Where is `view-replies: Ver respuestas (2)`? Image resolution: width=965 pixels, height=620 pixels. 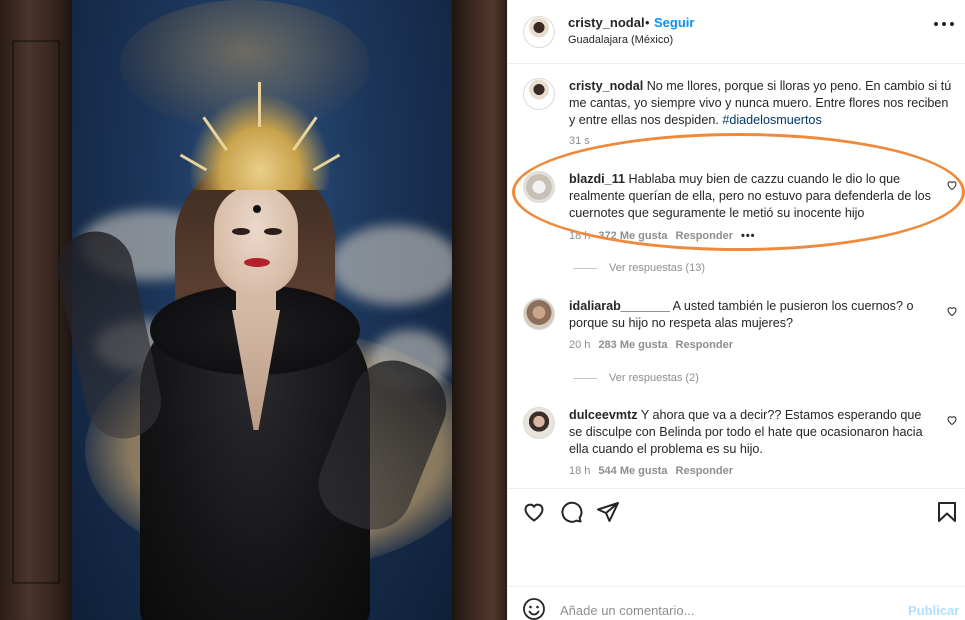
view-replies: Ver respuestas (2) is located at coordinates (636, 378).